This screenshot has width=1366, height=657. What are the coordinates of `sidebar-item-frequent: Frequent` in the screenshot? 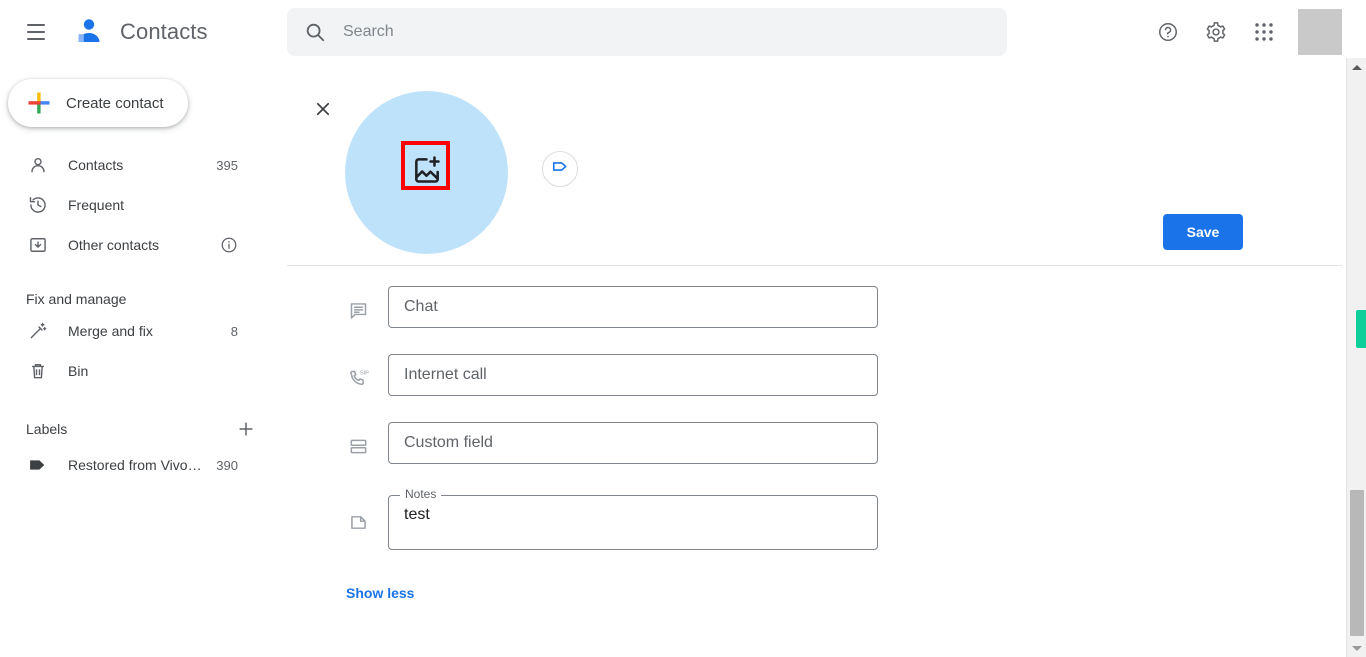 It's located at (128, 205).